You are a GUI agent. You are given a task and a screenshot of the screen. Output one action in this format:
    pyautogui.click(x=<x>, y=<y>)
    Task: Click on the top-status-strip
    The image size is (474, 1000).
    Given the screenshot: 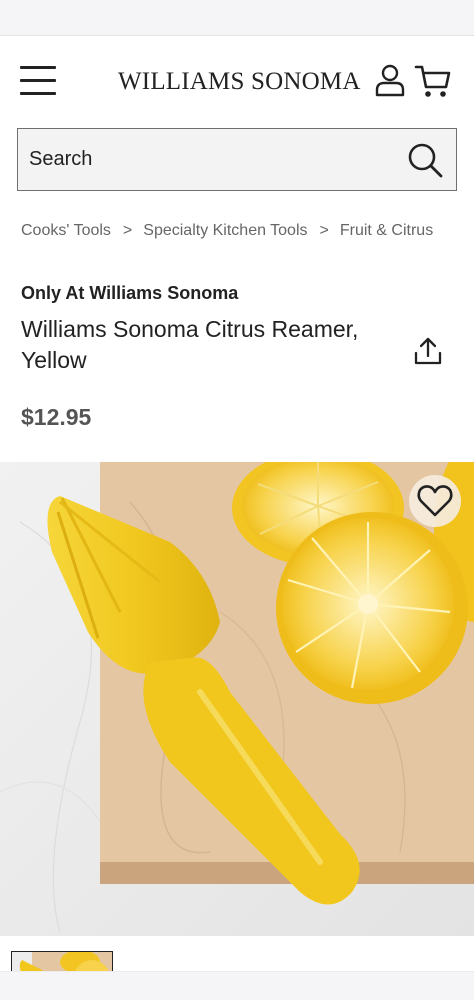 What is the action you would take?
    pyautogui.click(x=237, y=18)
    